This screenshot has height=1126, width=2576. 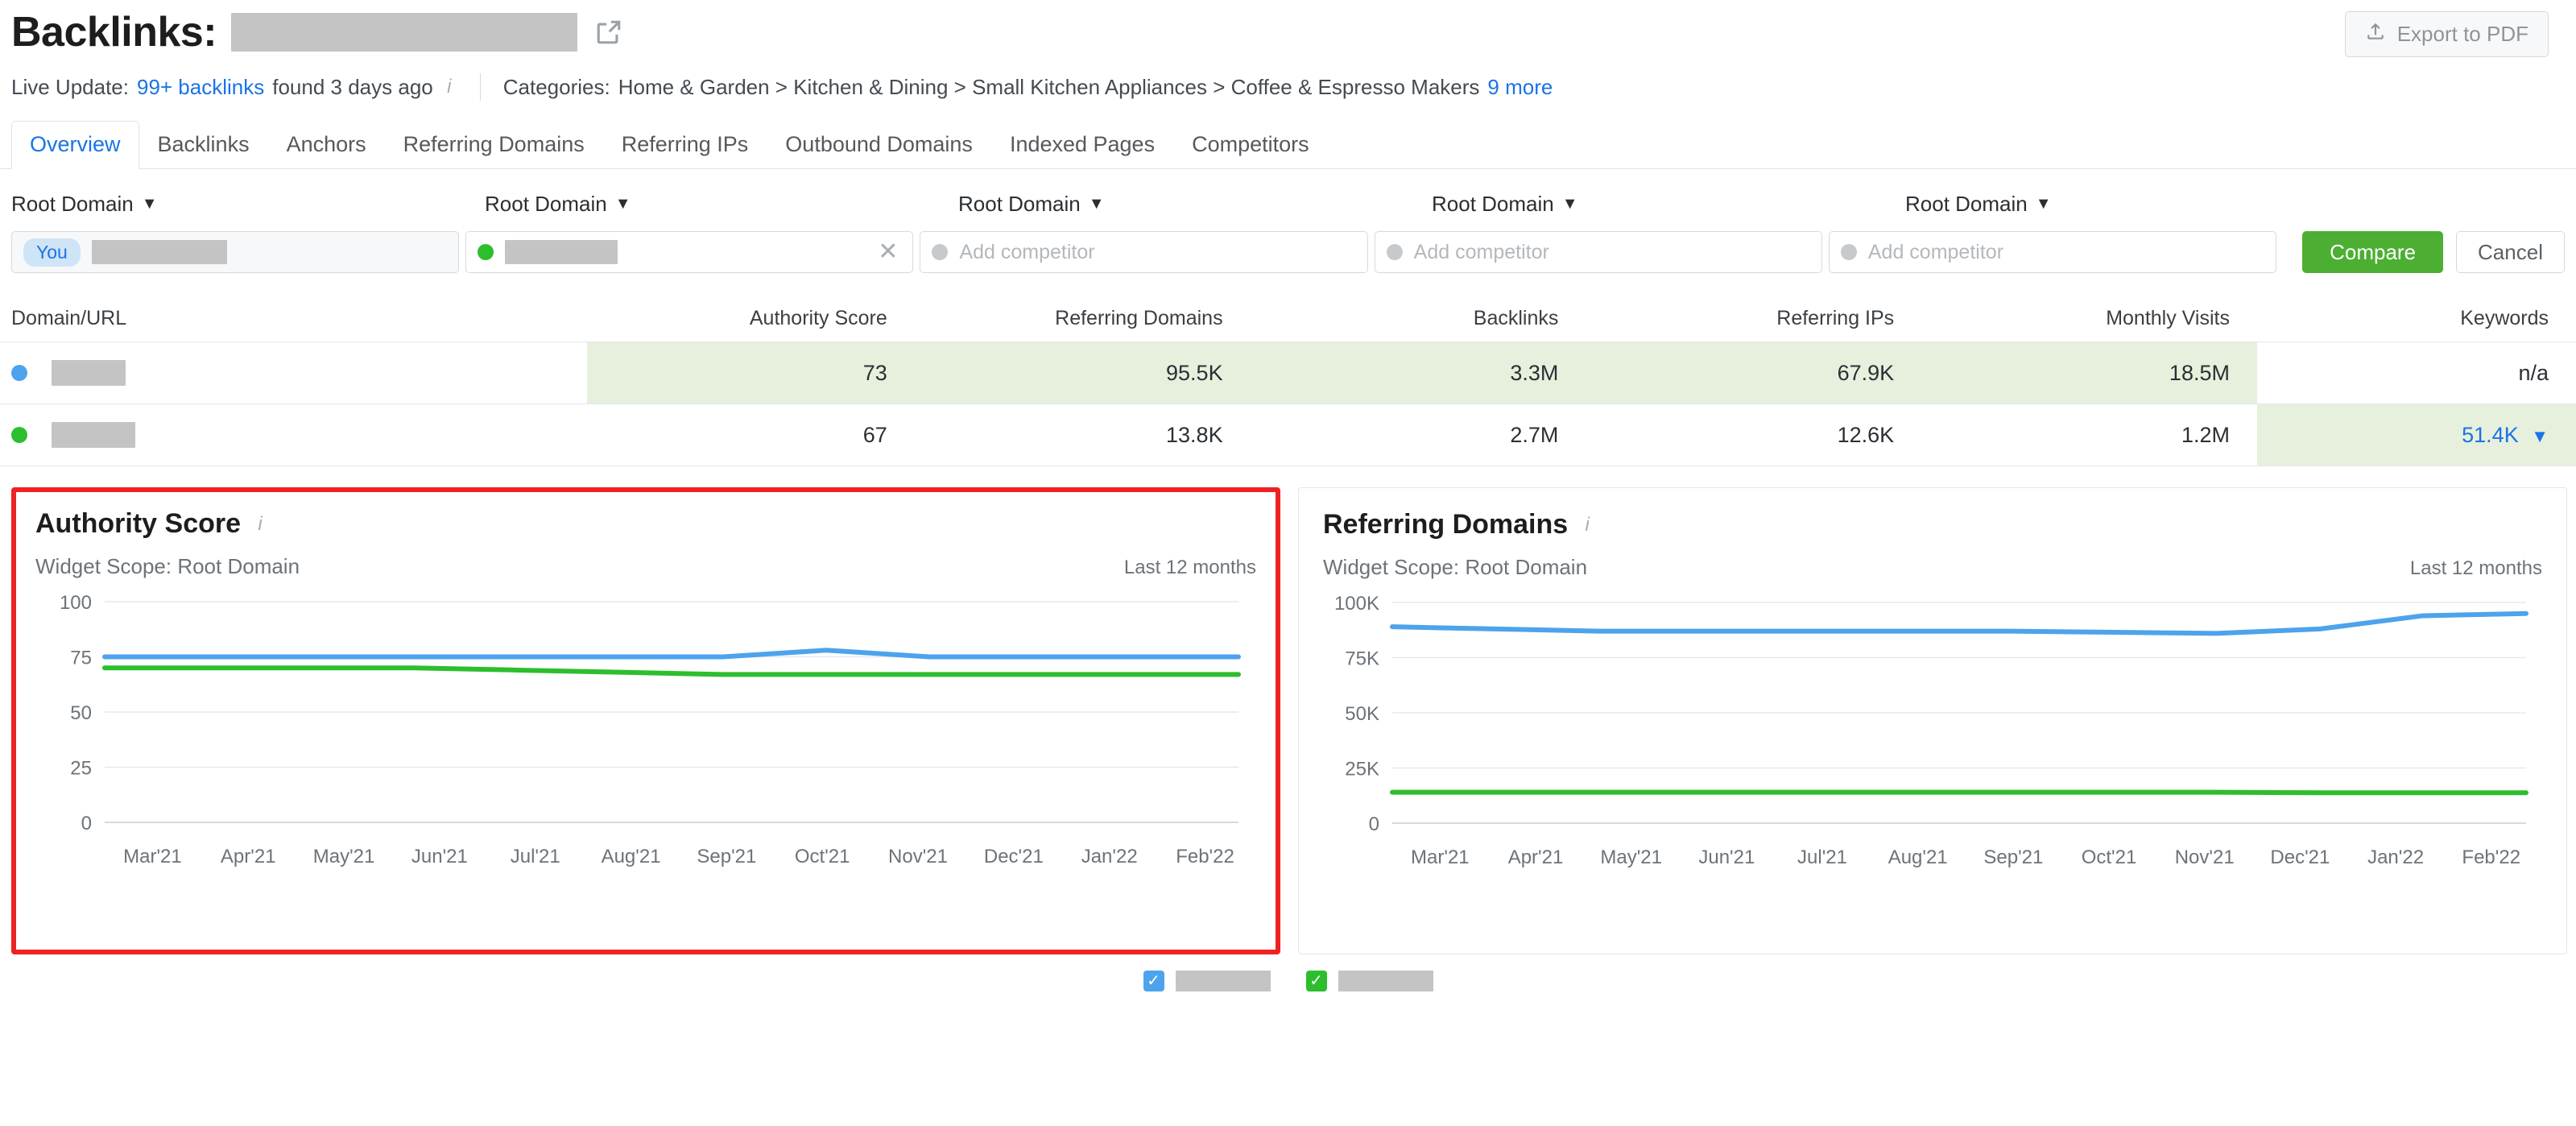 I want to click on legend-item-competitor: ✓, so click(x=1369, y=981).